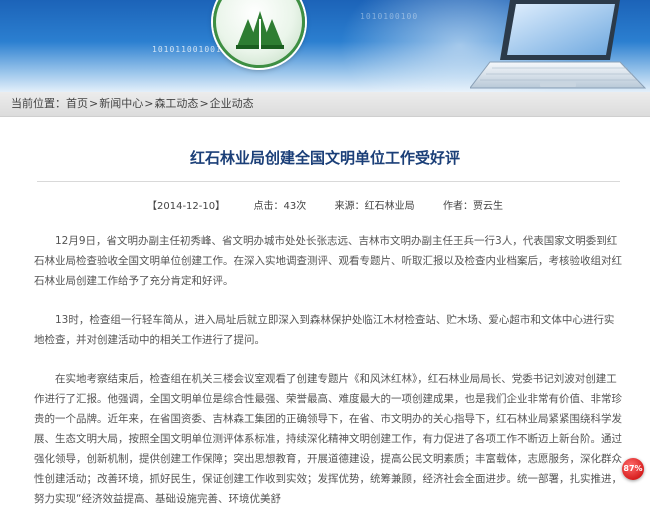 This screenshot has width=650, height=528. Describe the element at coordinates (633, 469) in the screenshot. I see `progress-badge: 87%` at that location.